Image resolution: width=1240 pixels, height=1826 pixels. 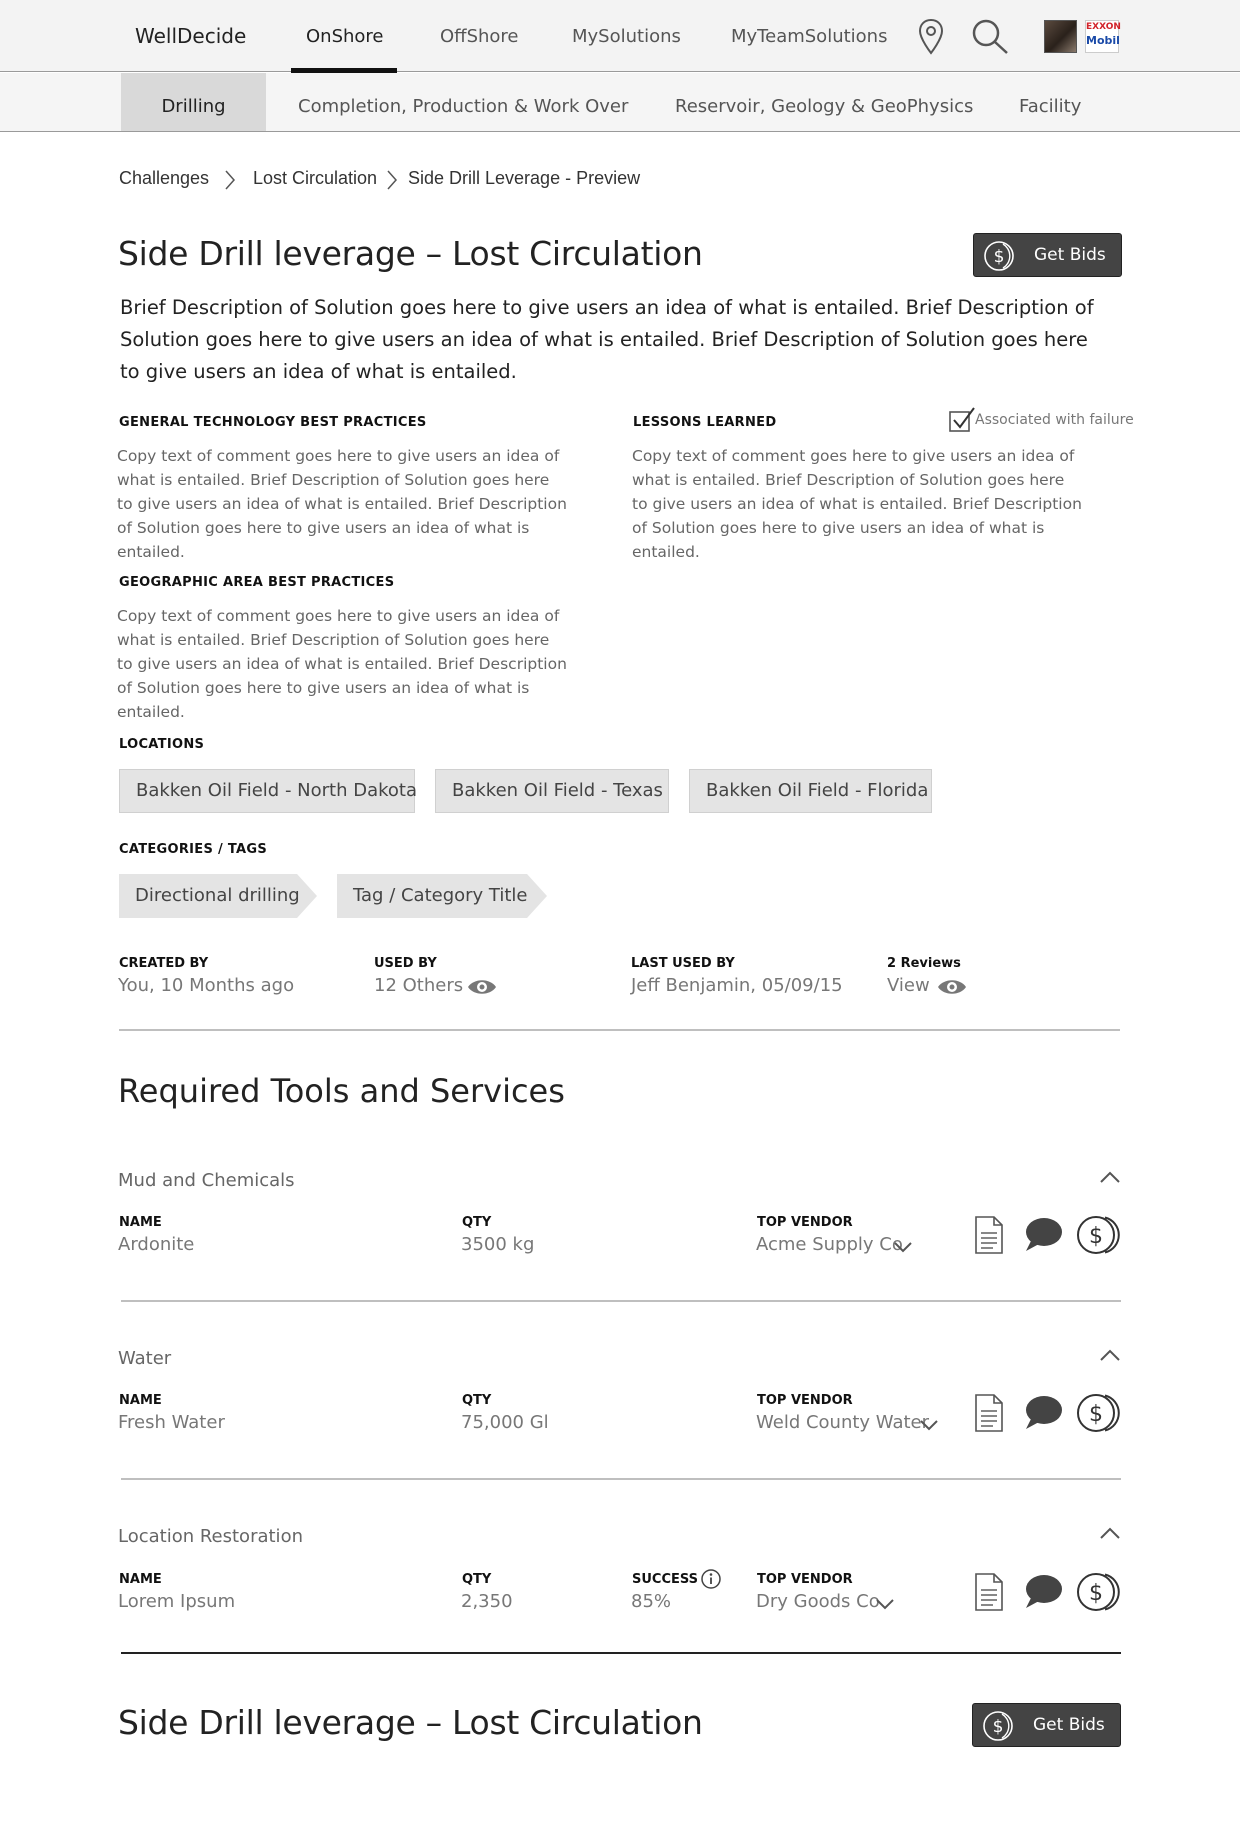 What do you see at coordinates (164, 963) in the screenshot?
I see `created-by-label: CREATED BY` at bounding box center [164, 963].